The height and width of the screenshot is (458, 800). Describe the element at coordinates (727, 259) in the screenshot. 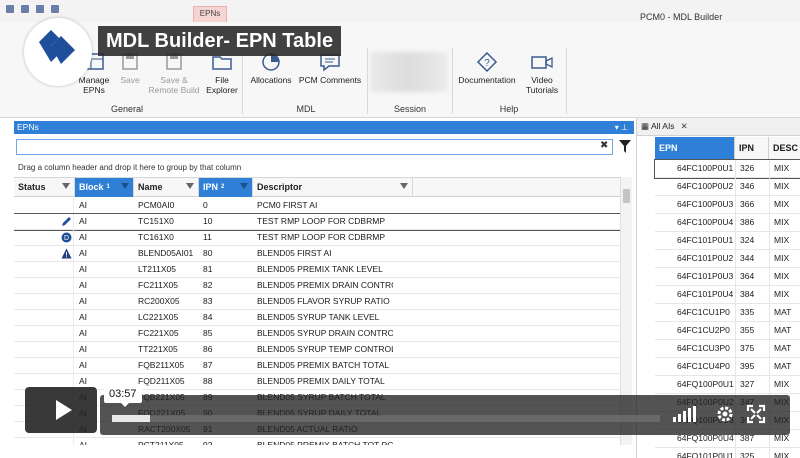

I see `table-row: 64FC101P0U2 344 MIX` at that location.